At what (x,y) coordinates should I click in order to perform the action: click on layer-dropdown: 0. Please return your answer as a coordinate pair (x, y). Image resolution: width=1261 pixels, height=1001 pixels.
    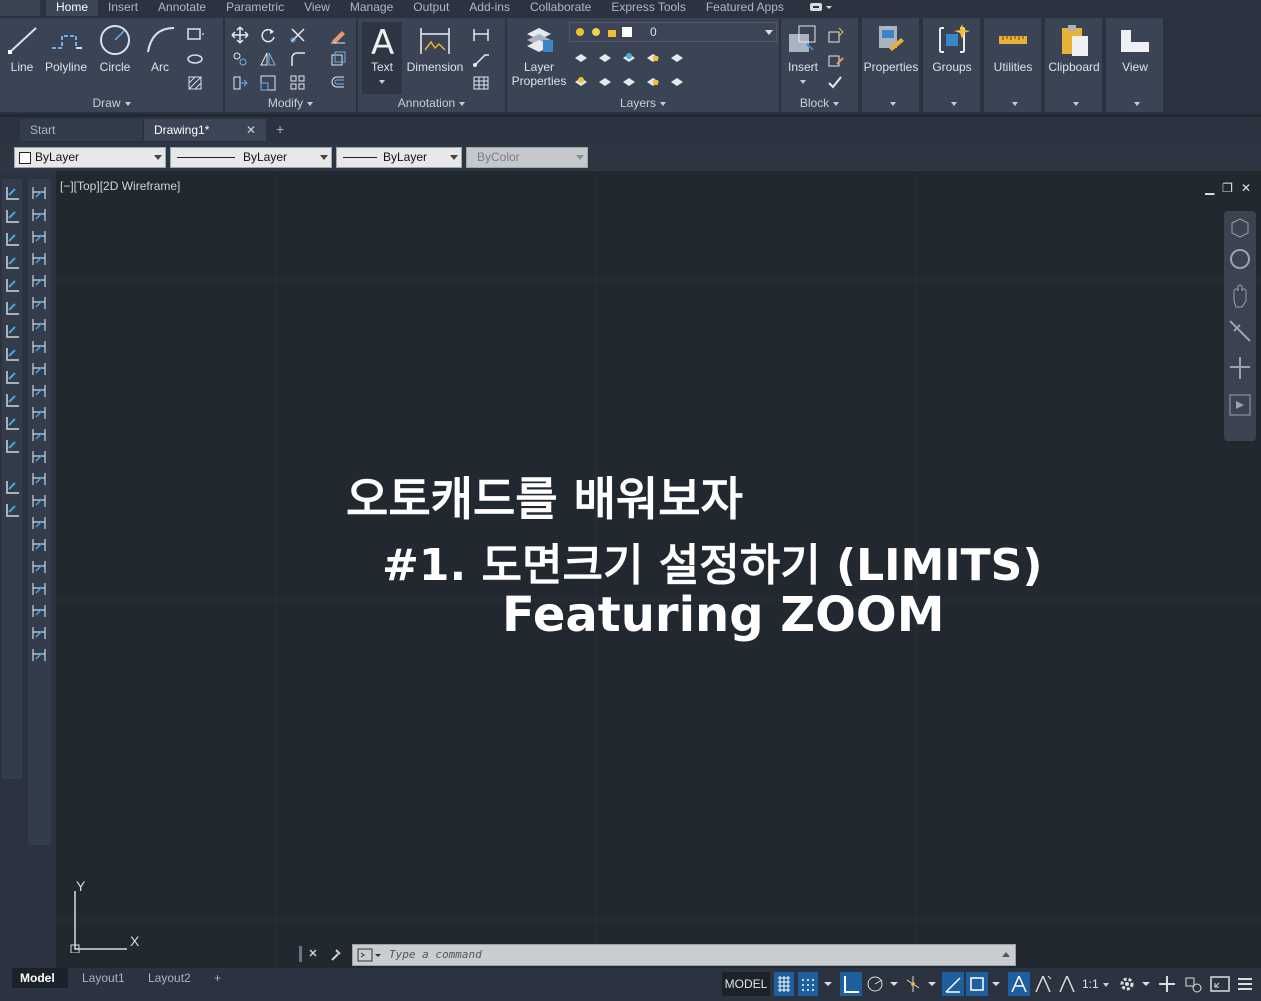
    Looking at the image, I should click on (673, 32).